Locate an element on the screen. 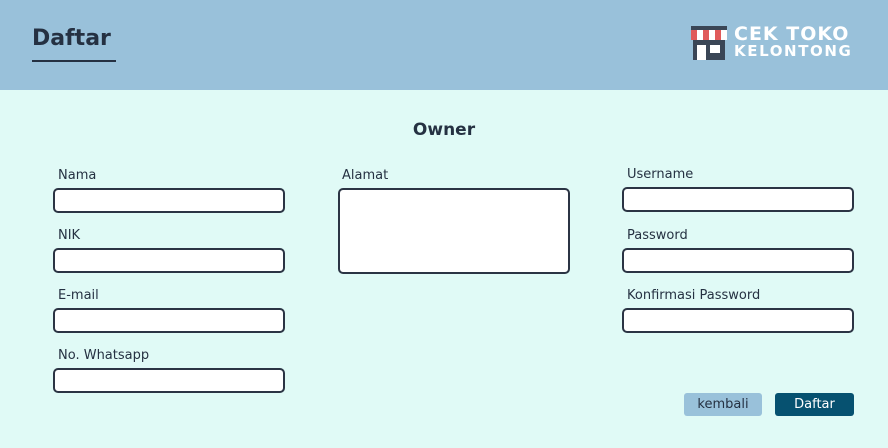 The image size is (888, 448). whatsapp-input is located at coordinates (169, 380).